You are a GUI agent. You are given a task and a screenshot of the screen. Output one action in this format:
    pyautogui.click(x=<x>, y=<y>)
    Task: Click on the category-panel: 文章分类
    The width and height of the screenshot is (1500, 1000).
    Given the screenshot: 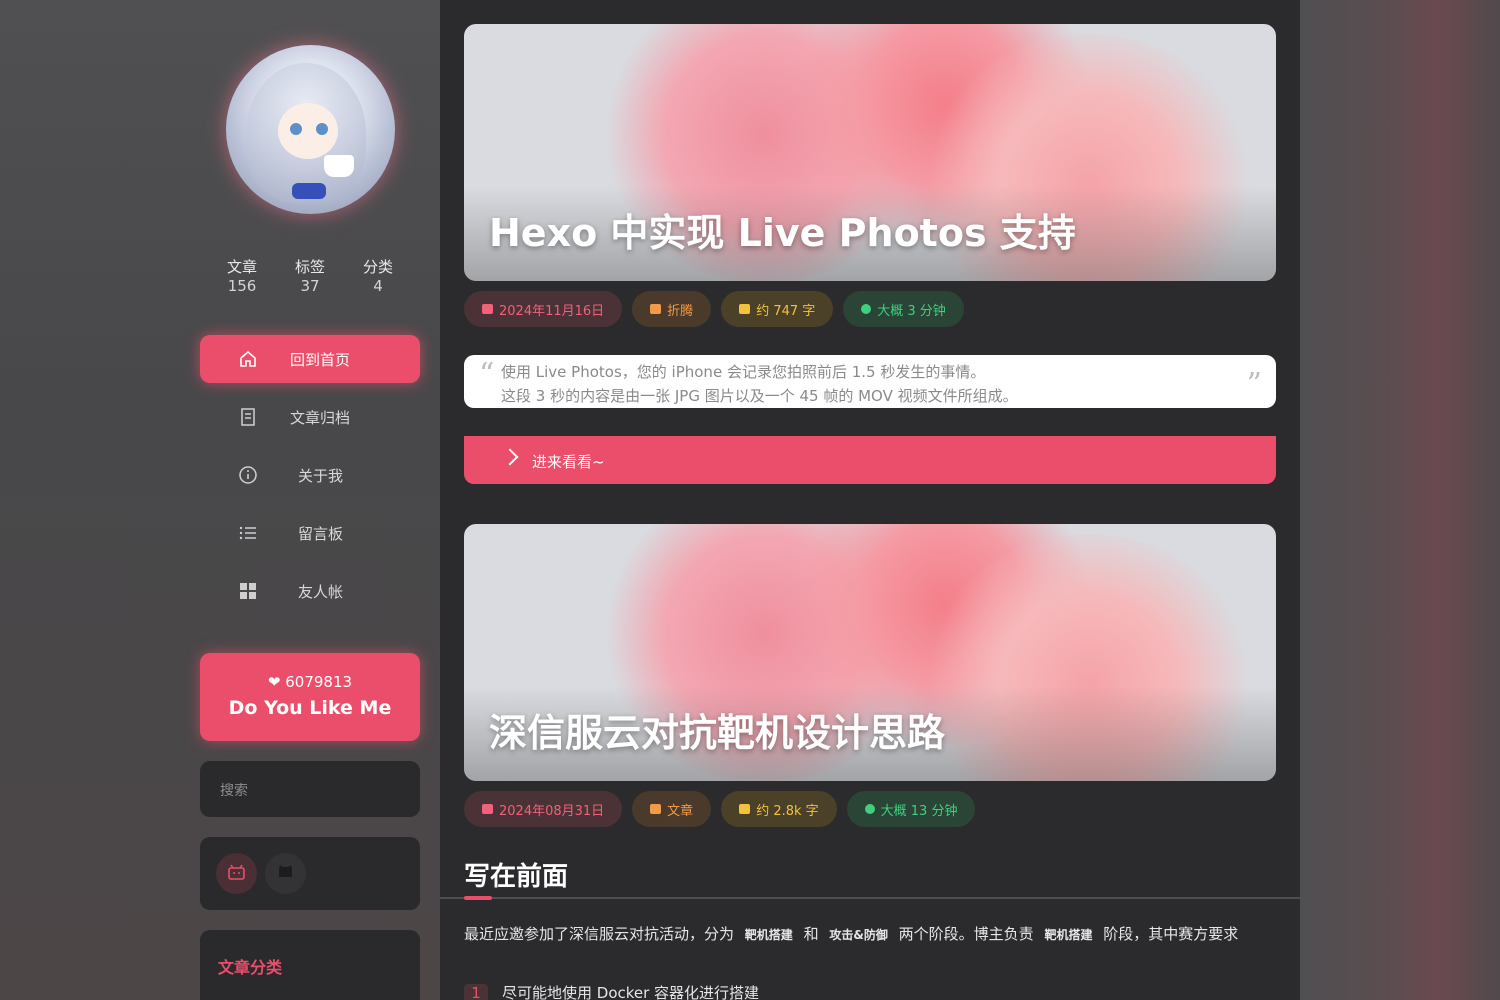 What is the action you would take?
    pyautogui.click(x=310, y=965)
    